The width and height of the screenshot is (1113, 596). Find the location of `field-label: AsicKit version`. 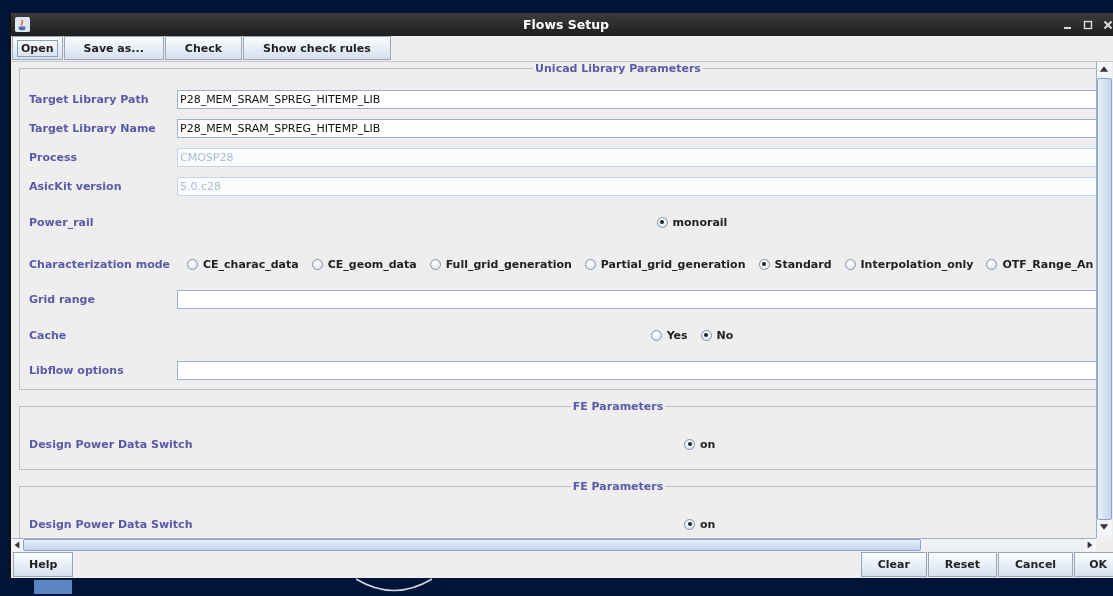

field-label: AsicKit version is located at coordinates (76, 186).